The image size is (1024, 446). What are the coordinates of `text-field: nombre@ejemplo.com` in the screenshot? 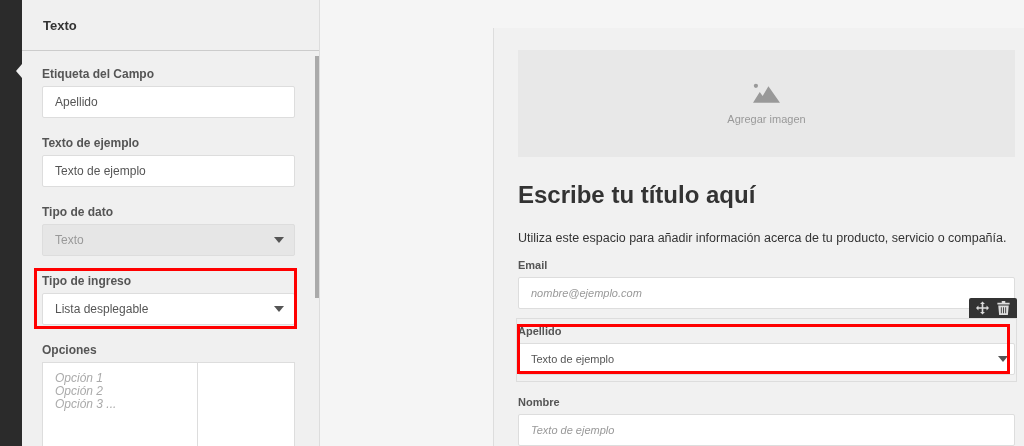 It's located at (766, 293).